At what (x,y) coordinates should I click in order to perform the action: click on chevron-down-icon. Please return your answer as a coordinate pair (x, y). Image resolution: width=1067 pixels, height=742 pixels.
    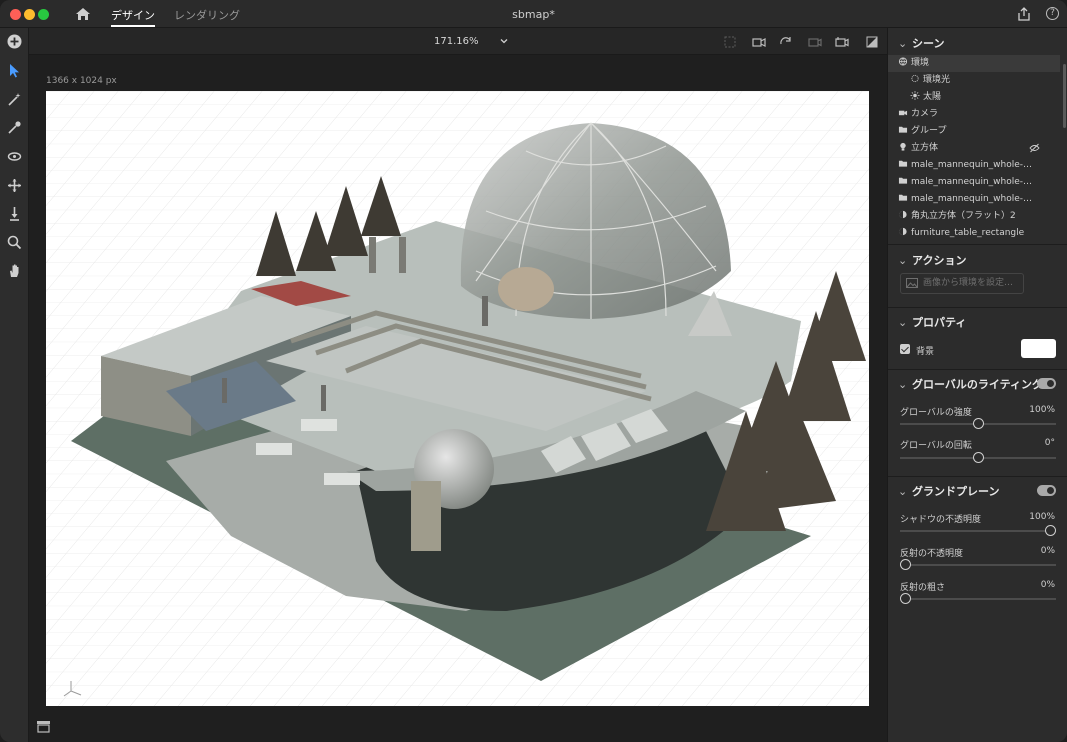
    Looking at the image, I should click on (504, 41).